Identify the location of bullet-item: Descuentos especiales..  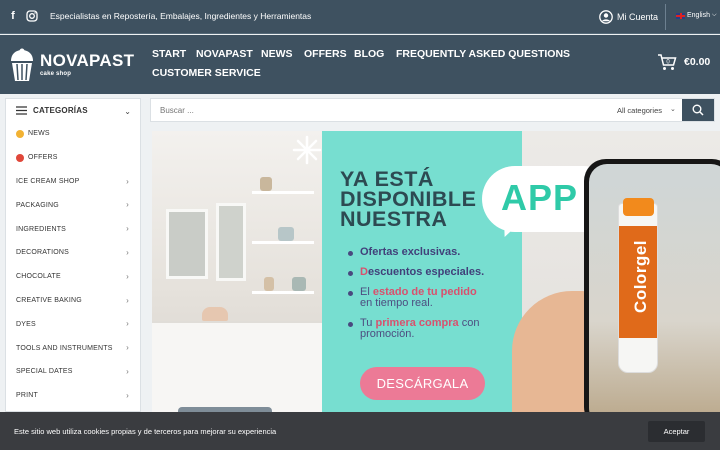
(416, 272).